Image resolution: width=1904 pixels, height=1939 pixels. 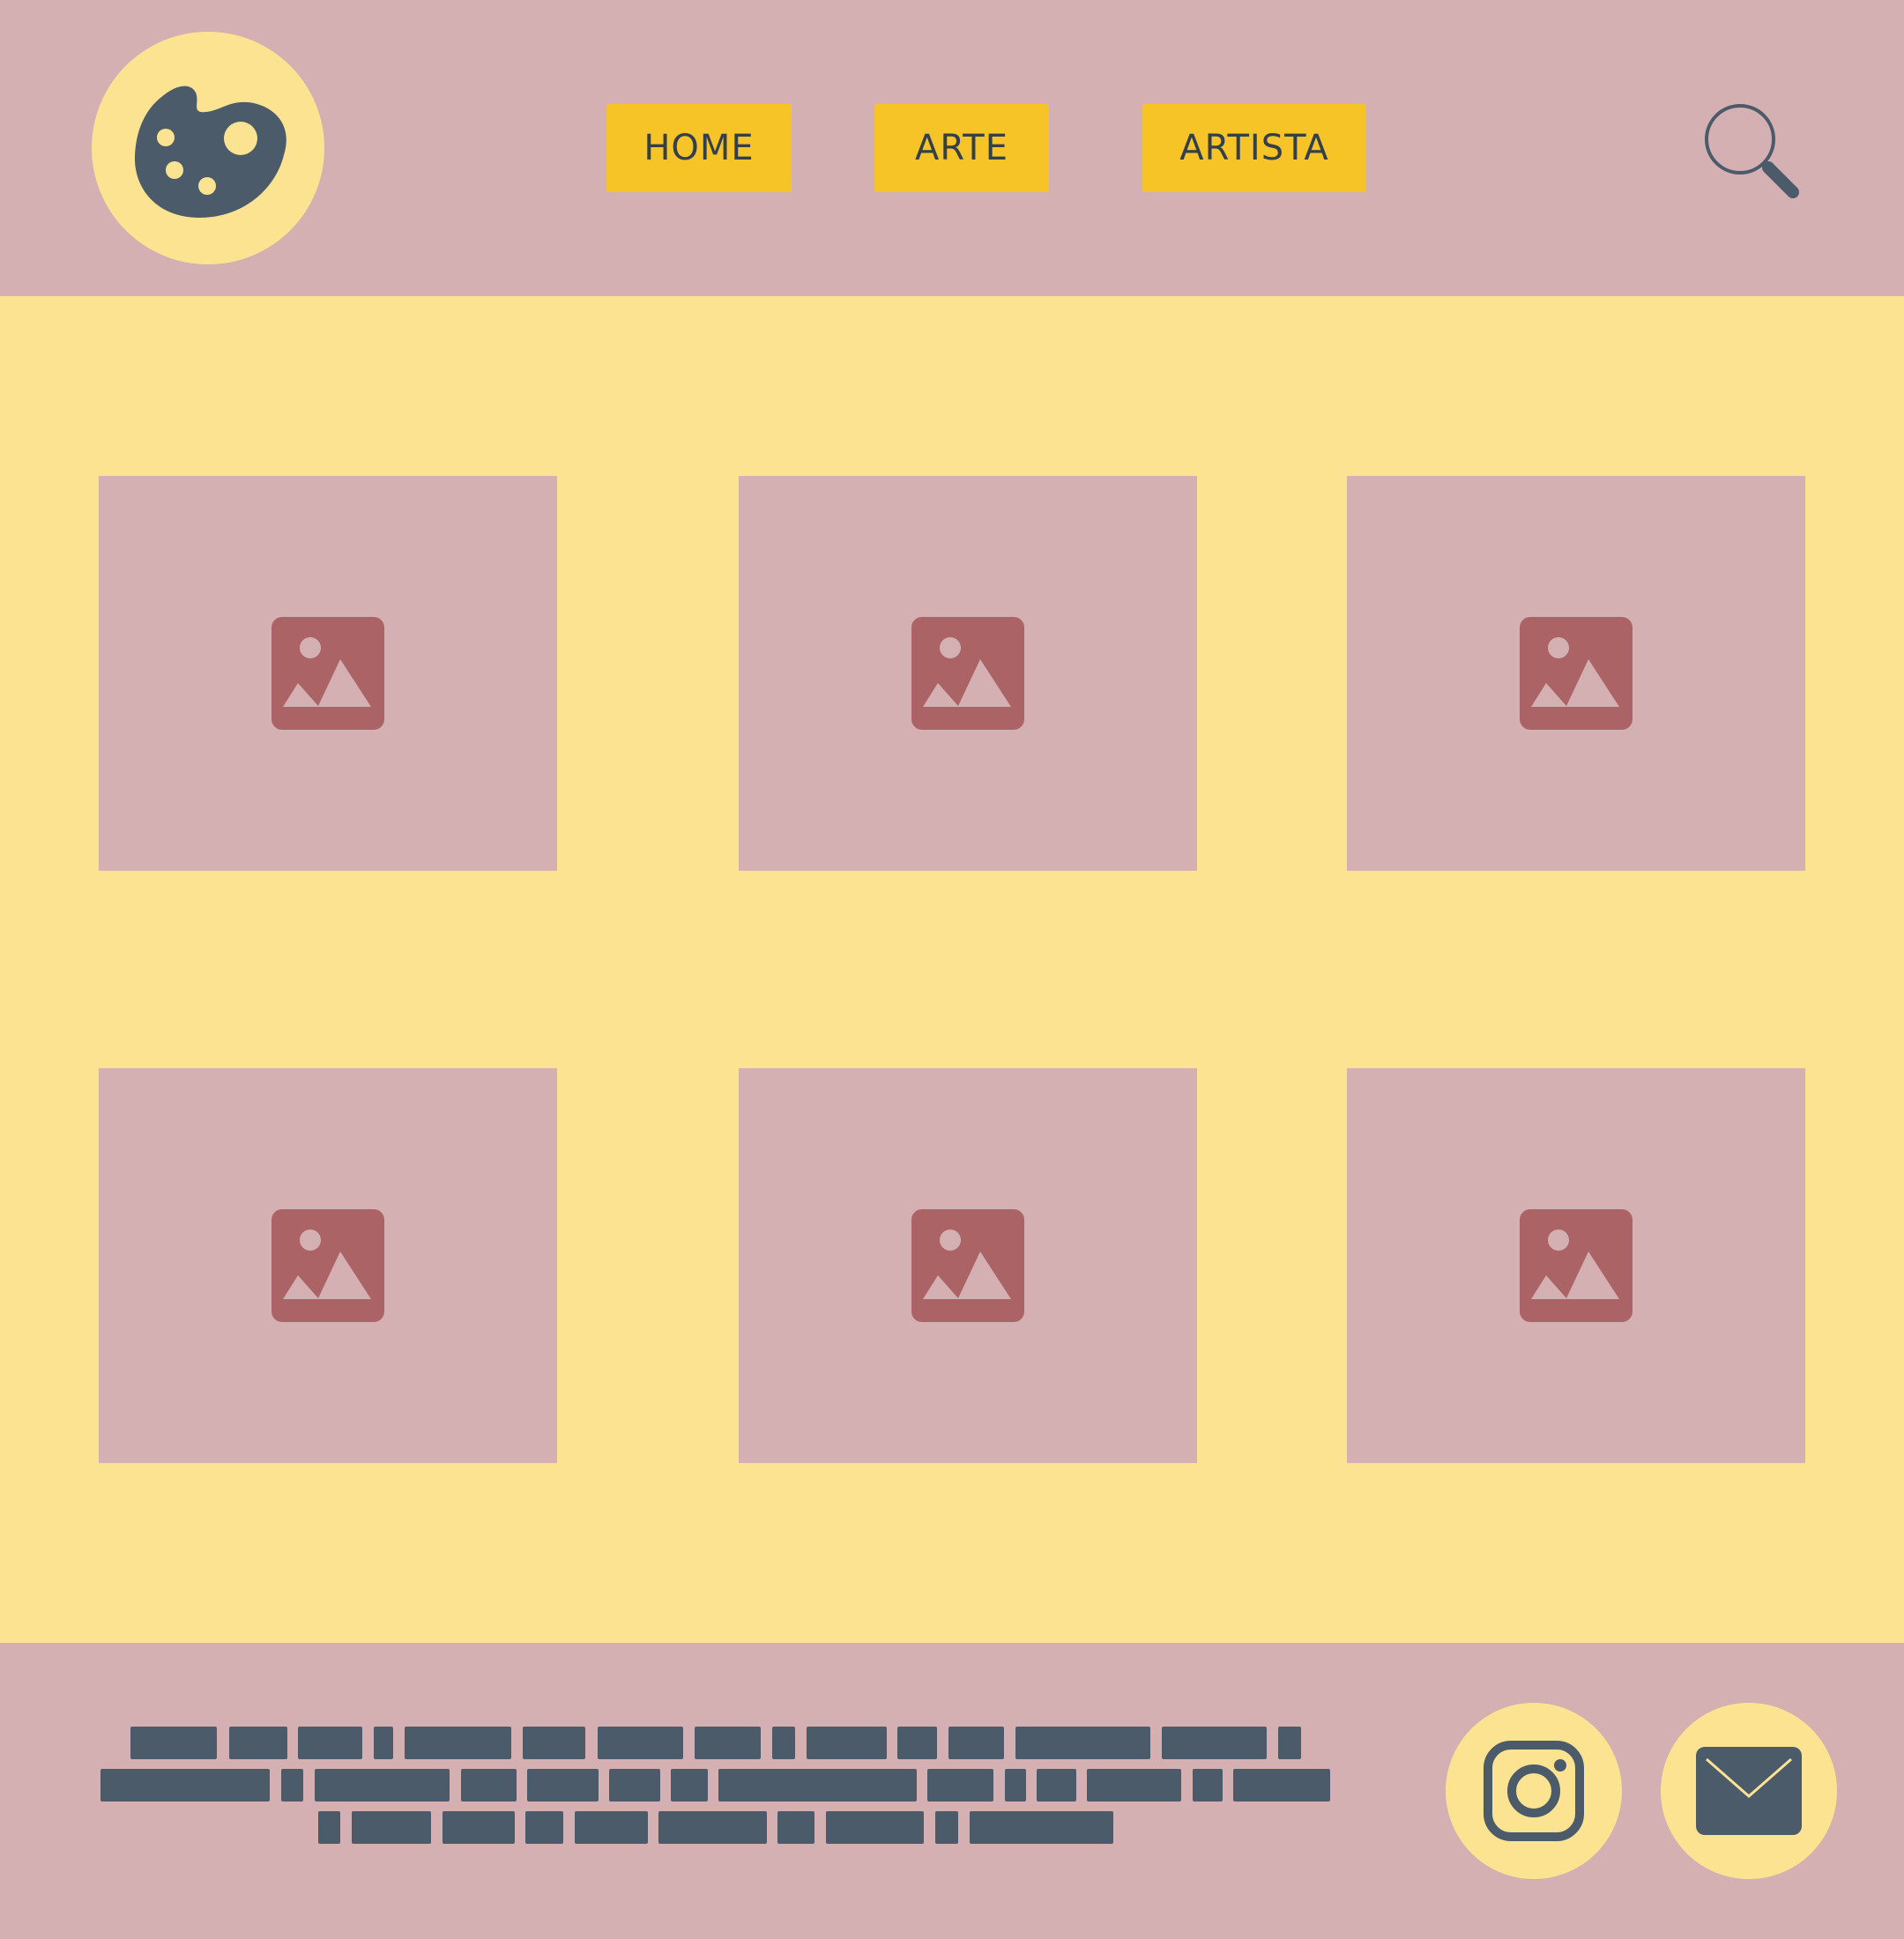 I want to click on instagram-icon, so click(x=1534, y=1791).